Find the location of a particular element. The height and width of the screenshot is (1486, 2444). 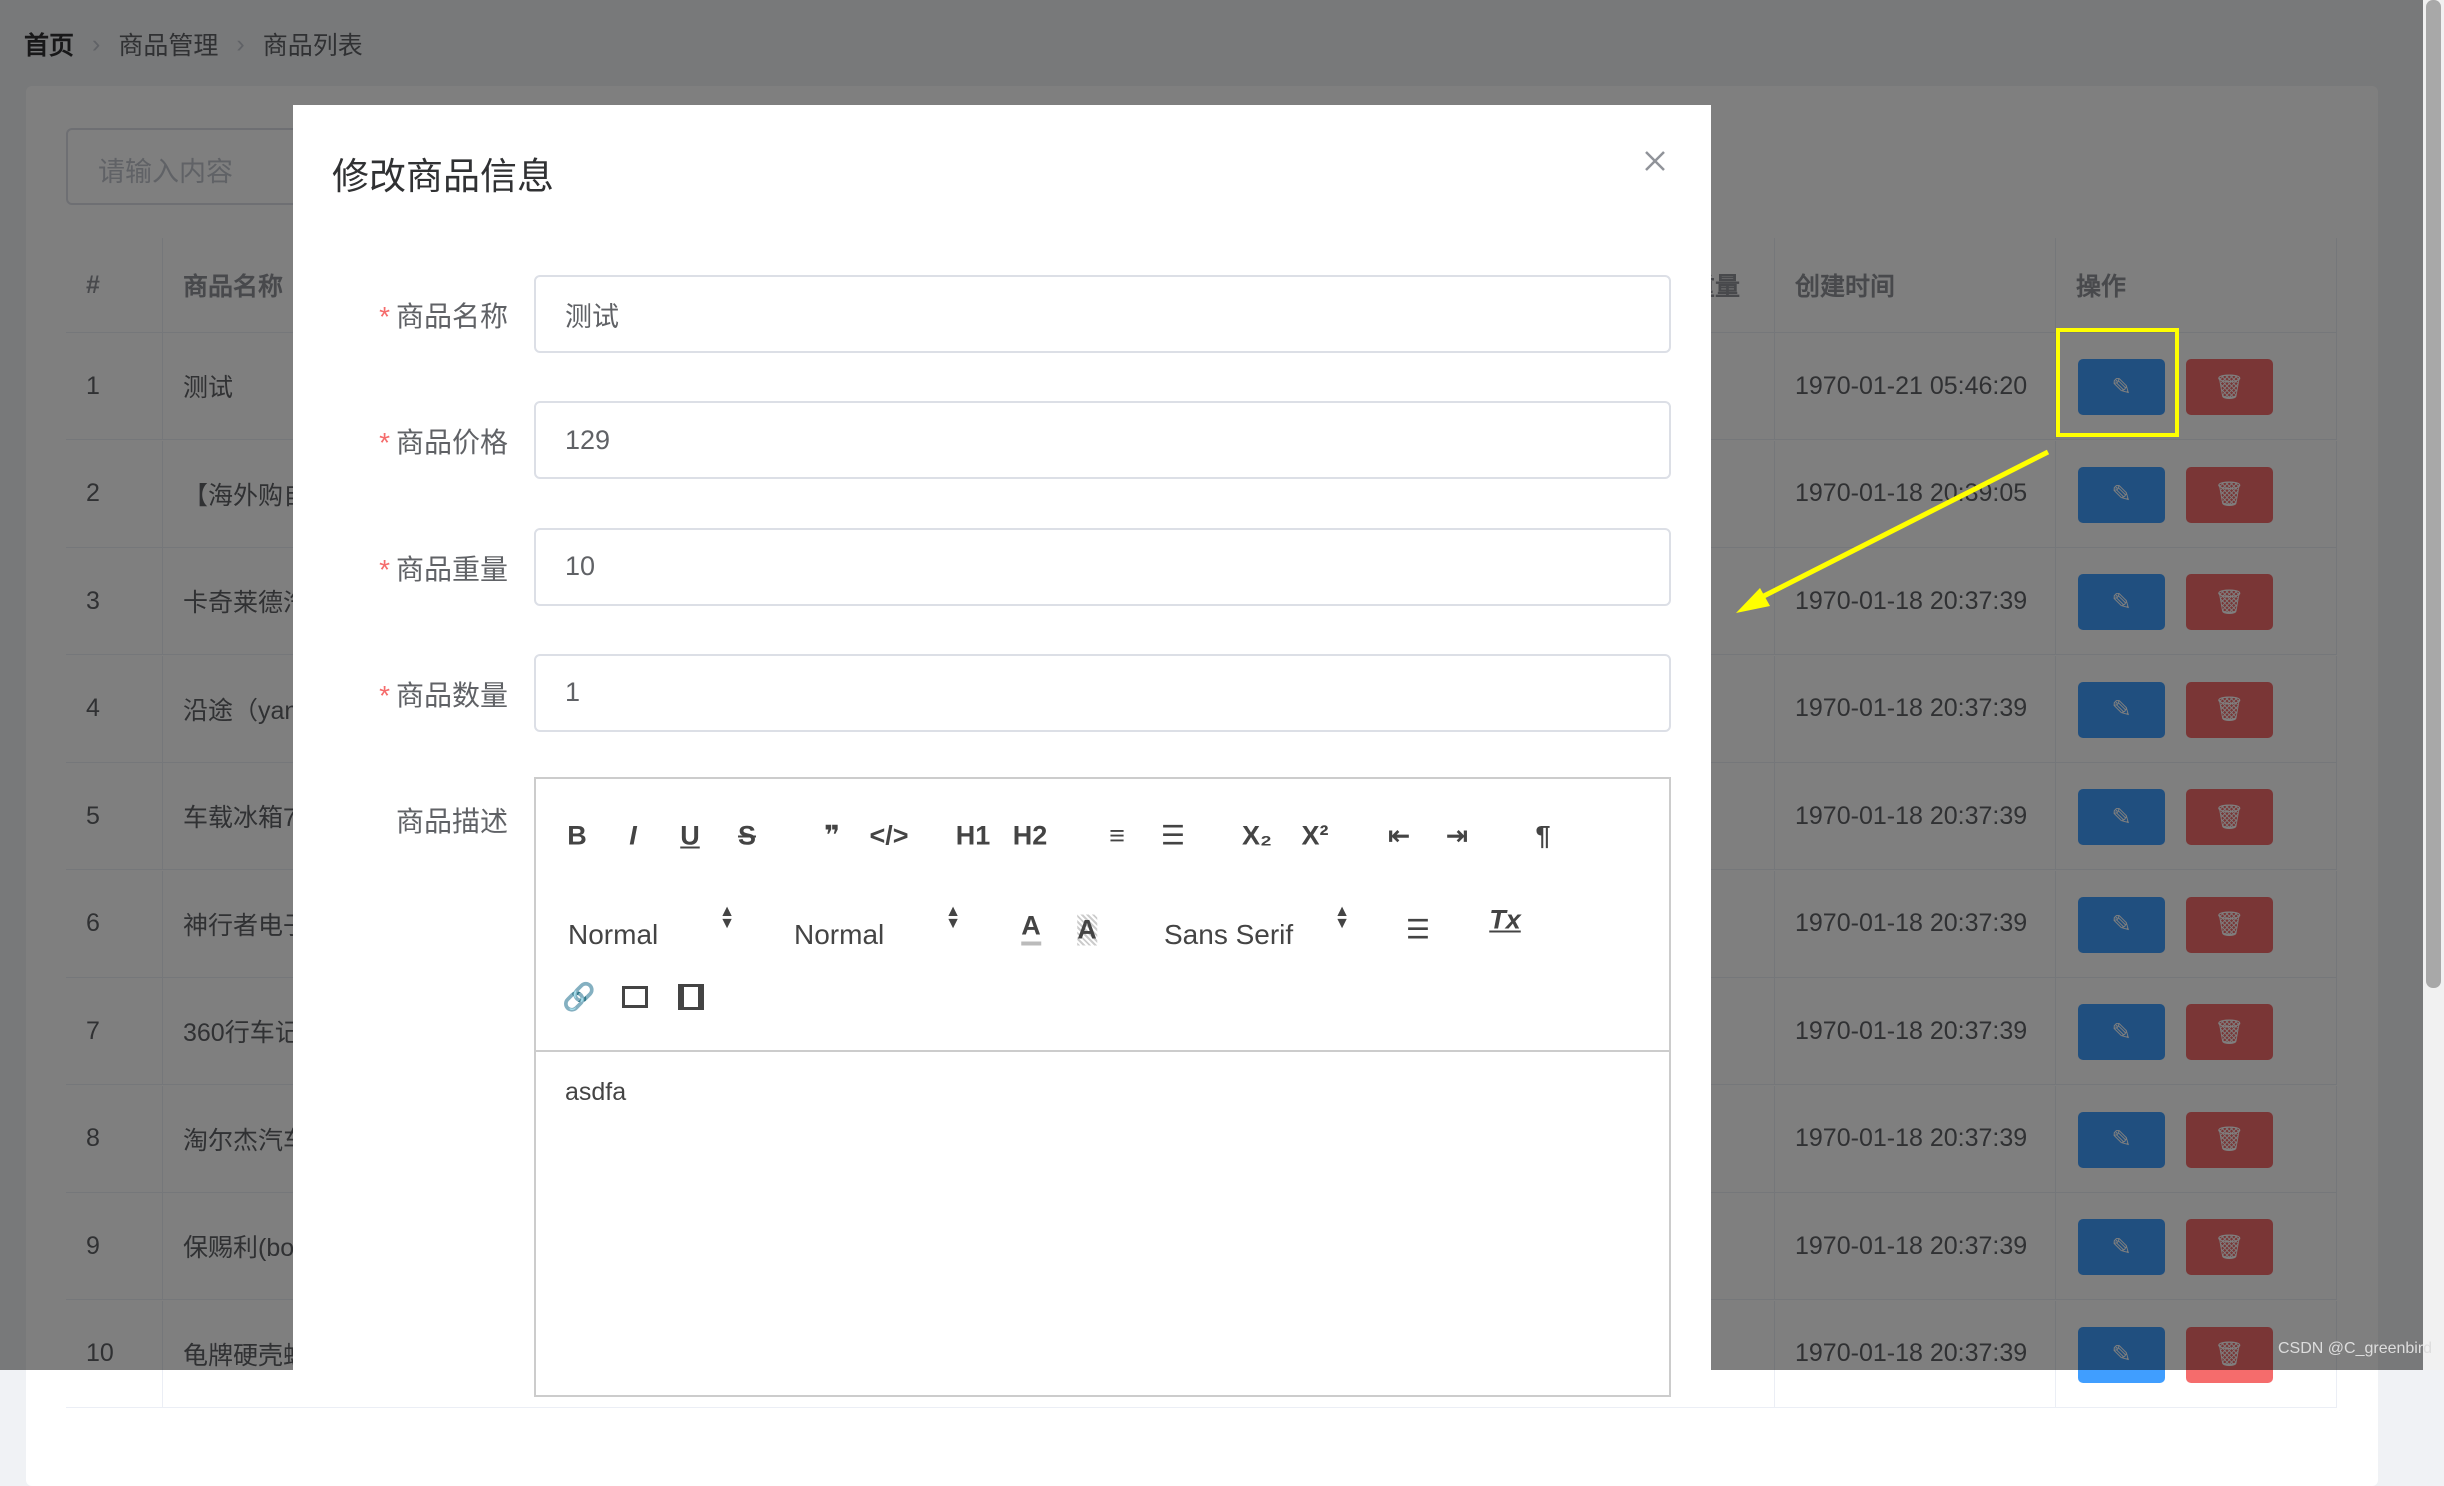

clean-format-icon: Tx is located at coordinates (1505, 920).